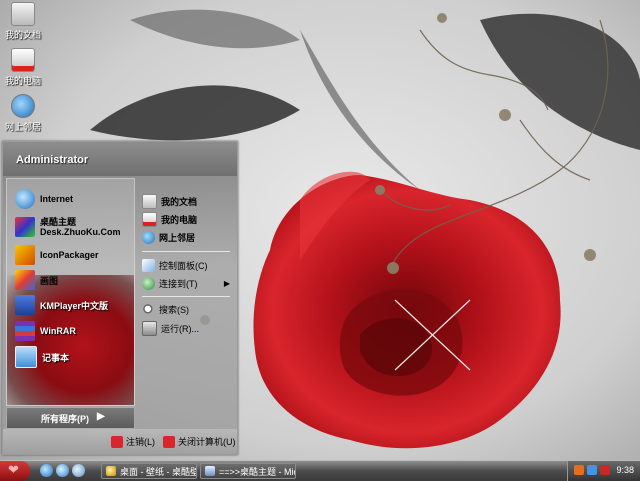 This screenshot has width=640, height=481. I want to click on heart-icon: ❤, so click(13, 469).